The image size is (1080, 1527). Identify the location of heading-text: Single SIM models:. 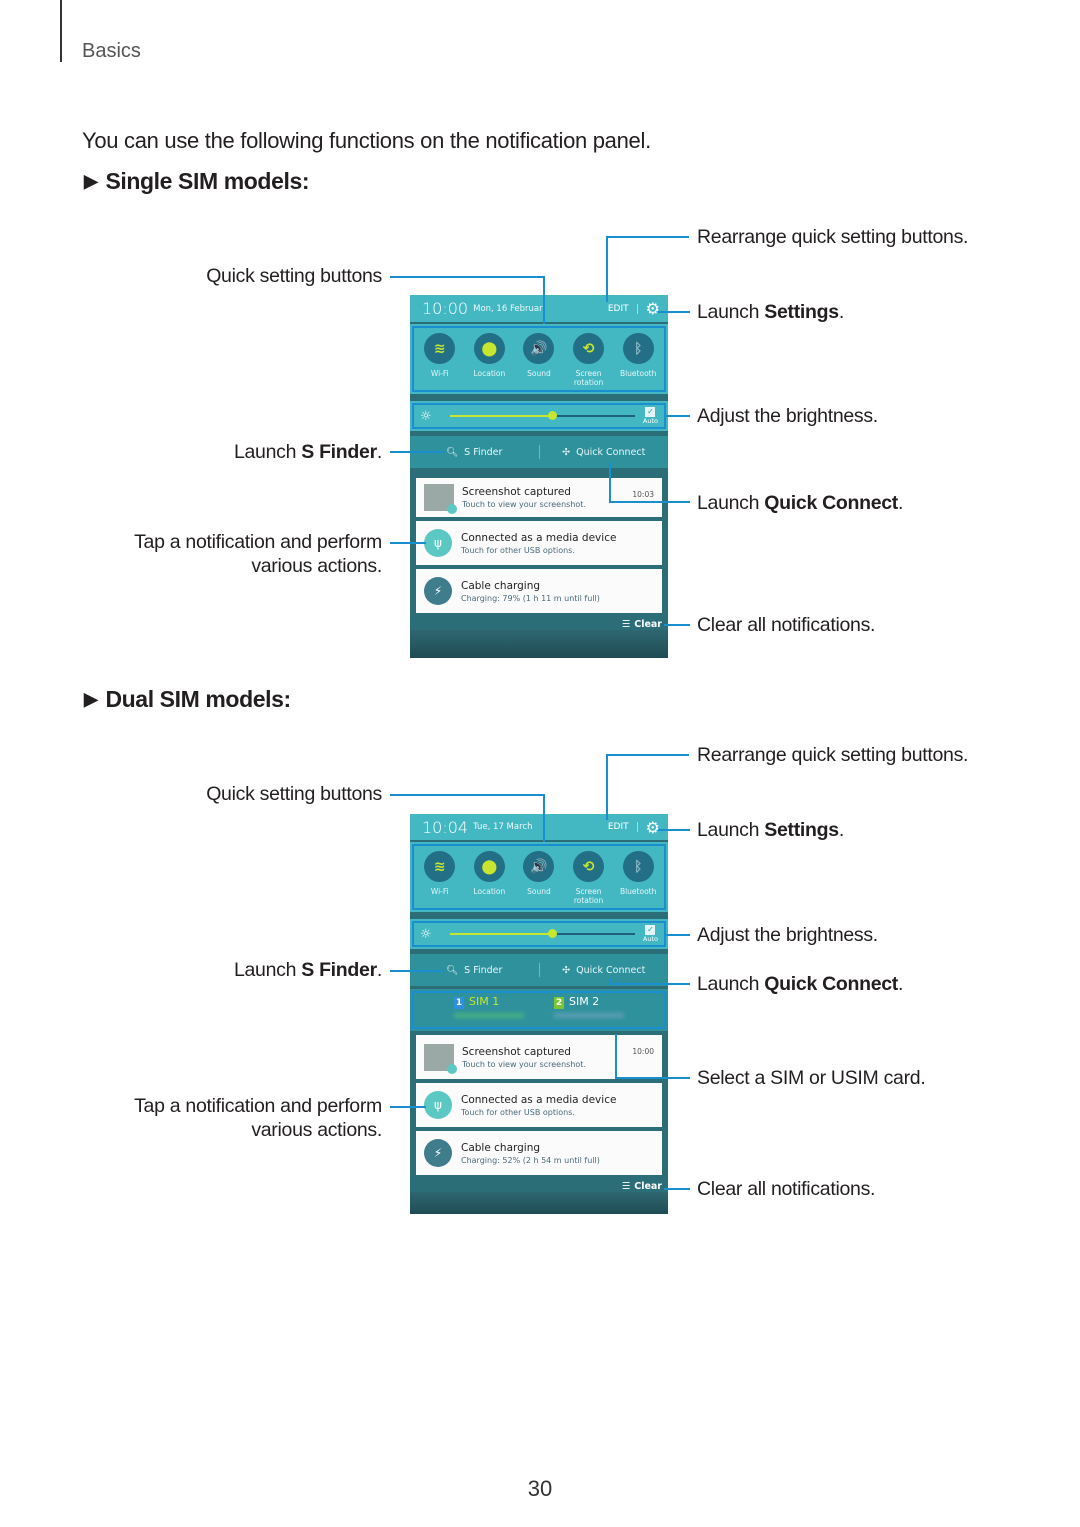
(207, 181).